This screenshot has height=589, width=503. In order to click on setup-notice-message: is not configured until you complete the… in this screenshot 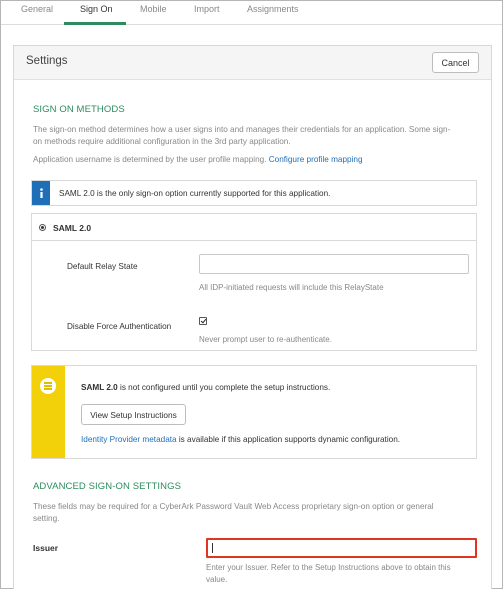, I will do `click(224, 387)`.